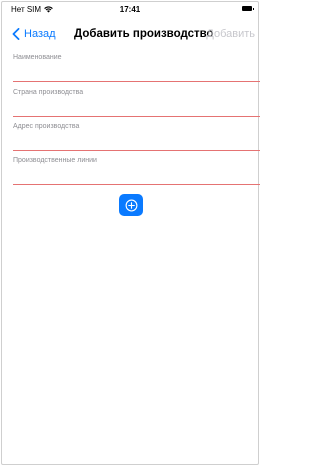  Describe the element at coordinates (136, 81) in the screenshot. I see `name-field-underline` at that location.